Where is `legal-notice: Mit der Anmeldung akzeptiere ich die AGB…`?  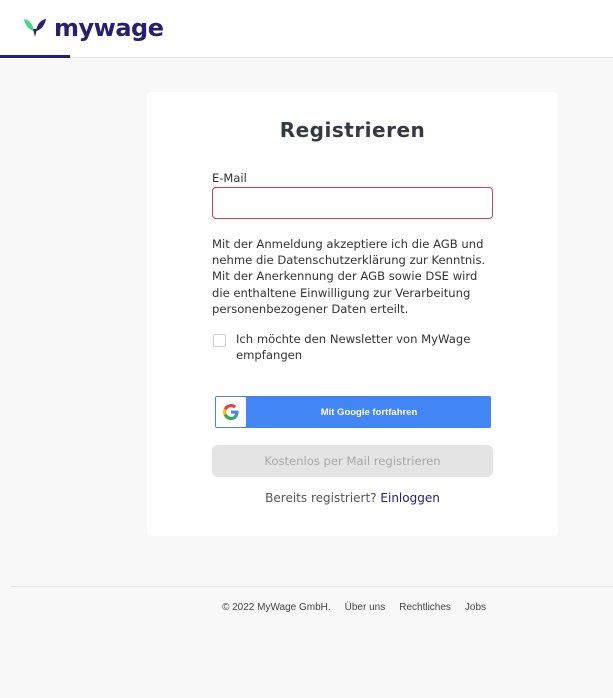 legal-notice: Mit der Anmeldung akzeptiere ich die AGB… is located at coordinates (354, 276).